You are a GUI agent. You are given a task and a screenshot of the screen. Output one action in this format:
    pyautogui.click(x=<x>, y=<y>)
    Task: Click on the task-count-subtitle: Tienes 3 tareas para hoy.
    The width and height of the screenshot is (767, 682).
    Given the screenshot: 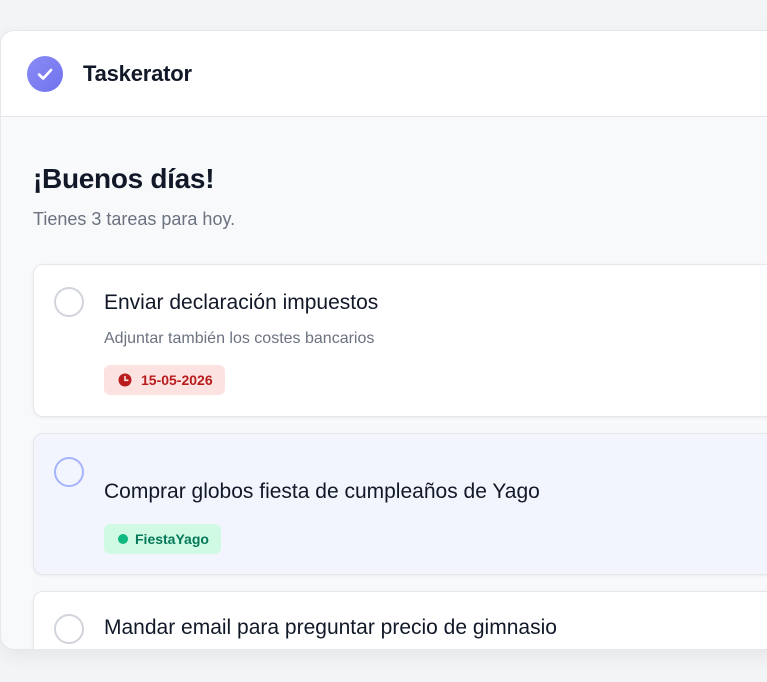 What is the action you would take?
    pyautogui.click(x=134, y=219)
    